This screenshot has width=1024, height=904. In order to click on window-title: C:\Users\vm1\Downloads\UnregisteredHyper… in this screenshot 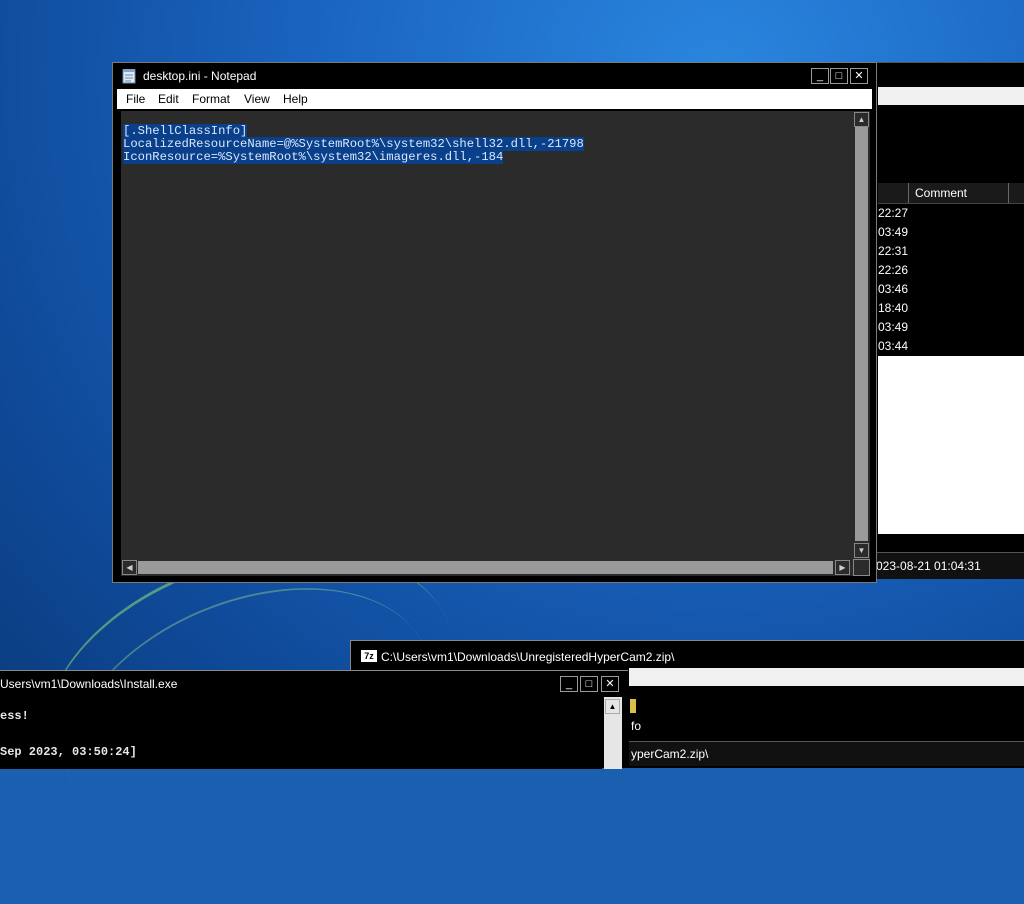, I will do `click(528, 657)`.